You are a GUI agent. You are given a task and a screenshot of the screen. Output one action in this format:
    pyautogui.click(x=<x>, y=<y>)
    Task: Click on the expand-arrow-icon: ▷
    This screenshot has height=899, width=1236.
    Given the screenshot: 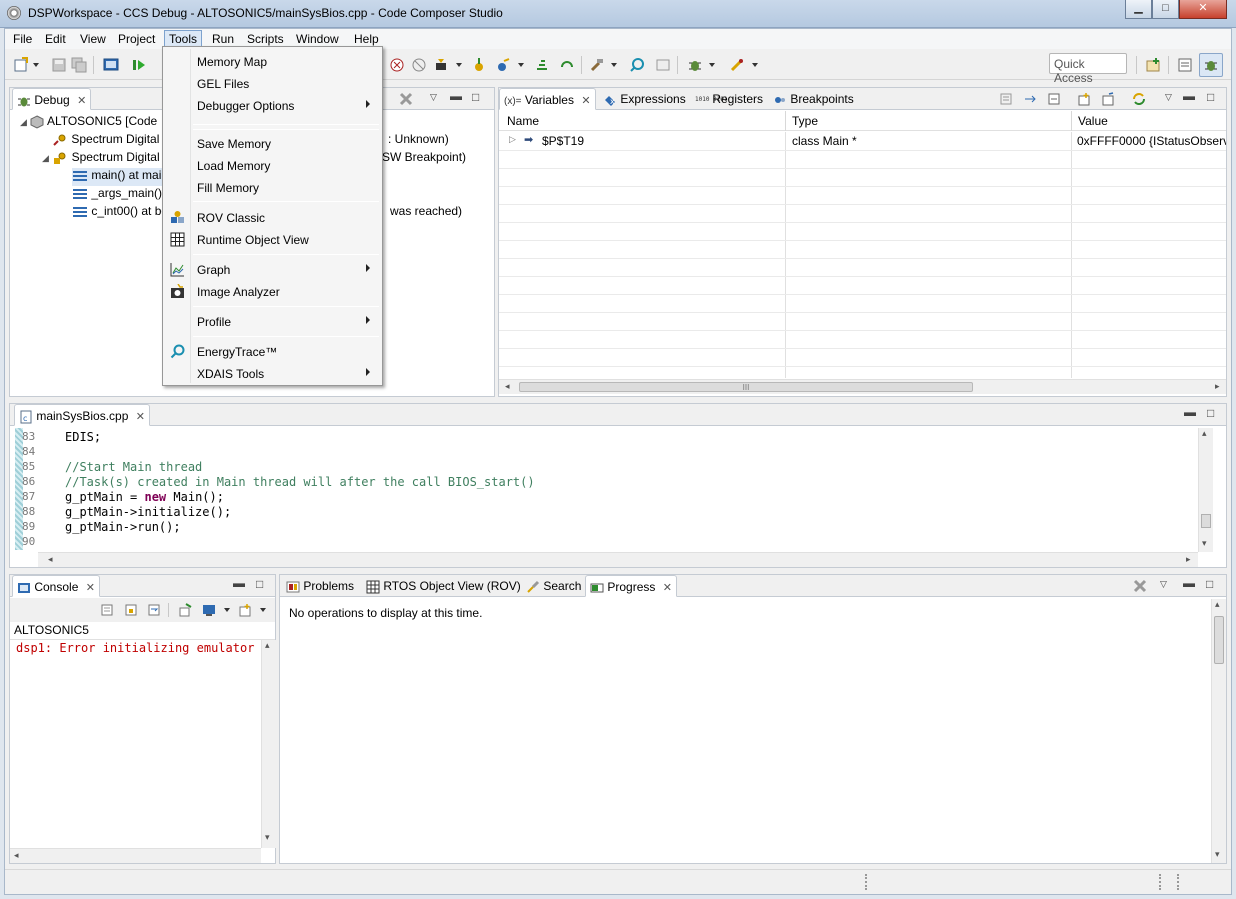 What is the action you would take?
    pyautogui.click(x=512, y=139)
    